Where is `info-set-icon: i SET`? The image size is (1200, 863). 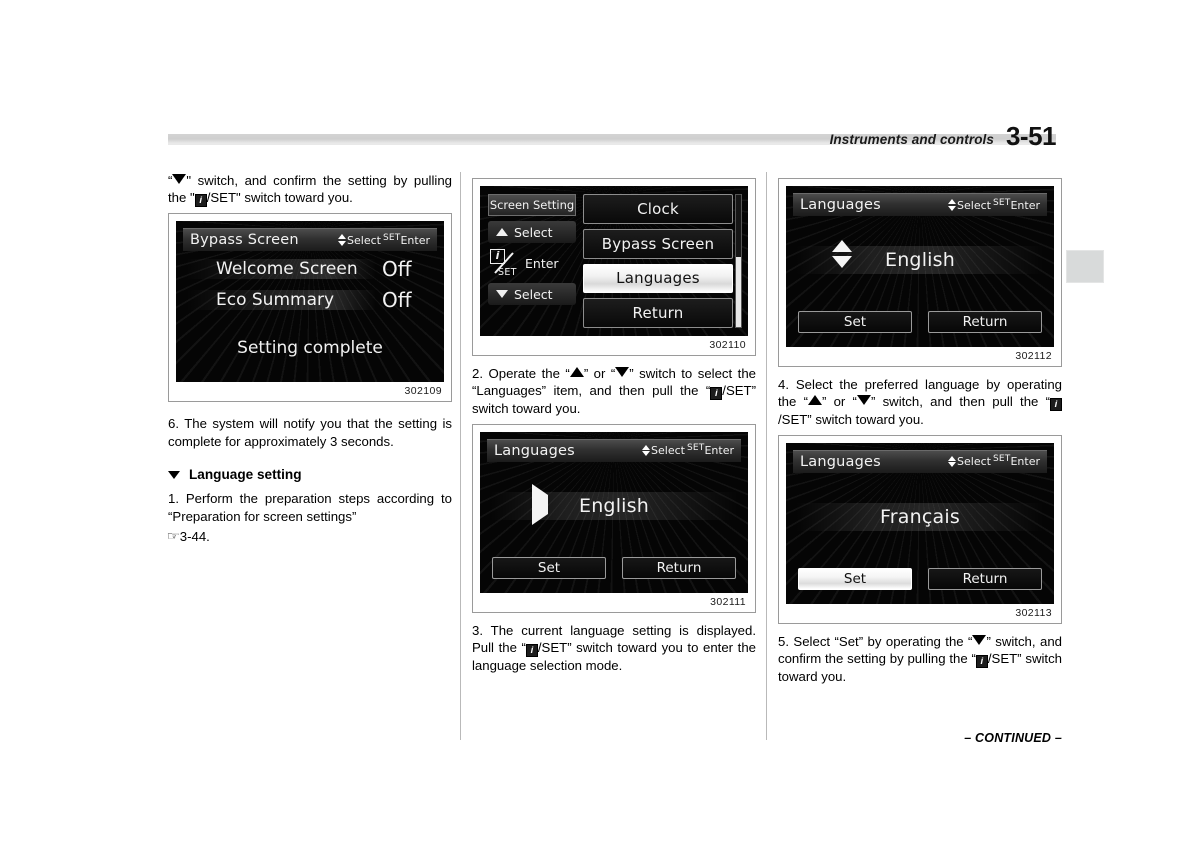 info-set-icon: i SET is located at coordinates (505, 263).